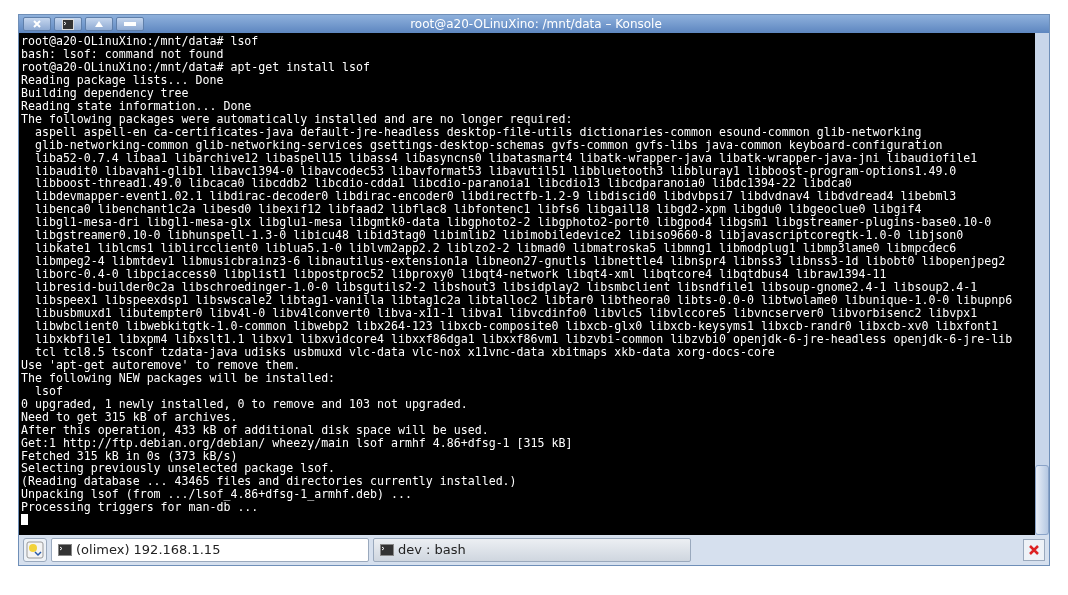  What do you see at coordinates (536, 24) in the screenshot?
I see `window-title: root@a20-OLinuXino: /mnt/data – Konsole` at bounding box center [536, 24].